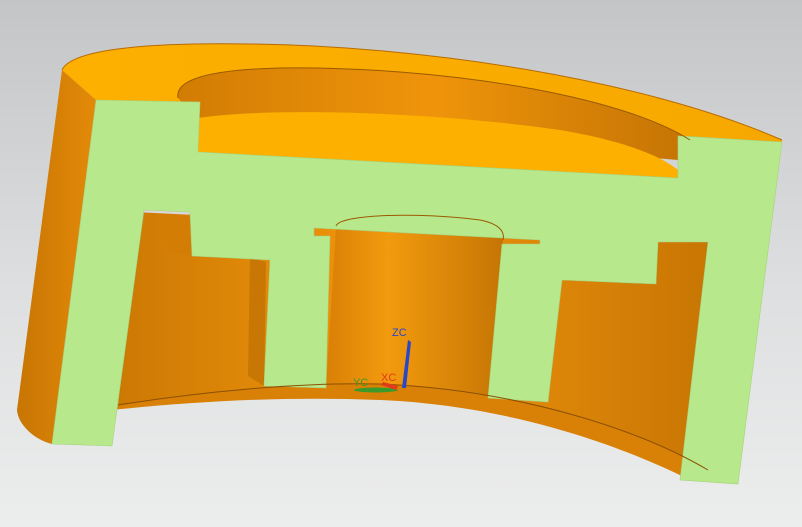 The width and height of the screenshot is (802, 527). I want to click on zc-label: ZC, so click(399, 333).